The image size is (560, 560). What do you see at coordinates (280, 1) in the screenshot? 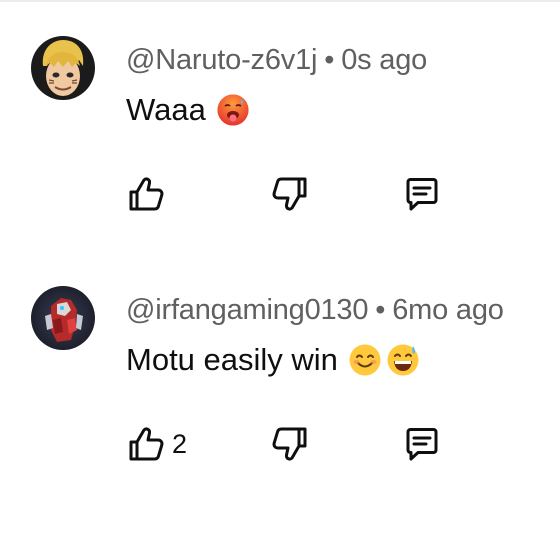
I see `top-divider` at bounding box center [280, 1].